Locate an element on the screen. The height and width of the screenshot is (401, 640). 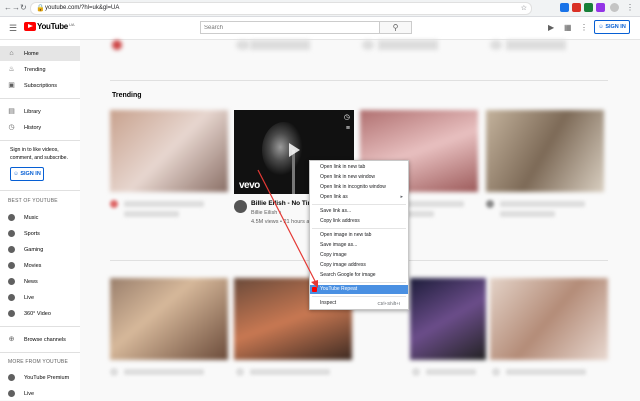
sidebar-item-music: Music is located at coordinates (40, 217).